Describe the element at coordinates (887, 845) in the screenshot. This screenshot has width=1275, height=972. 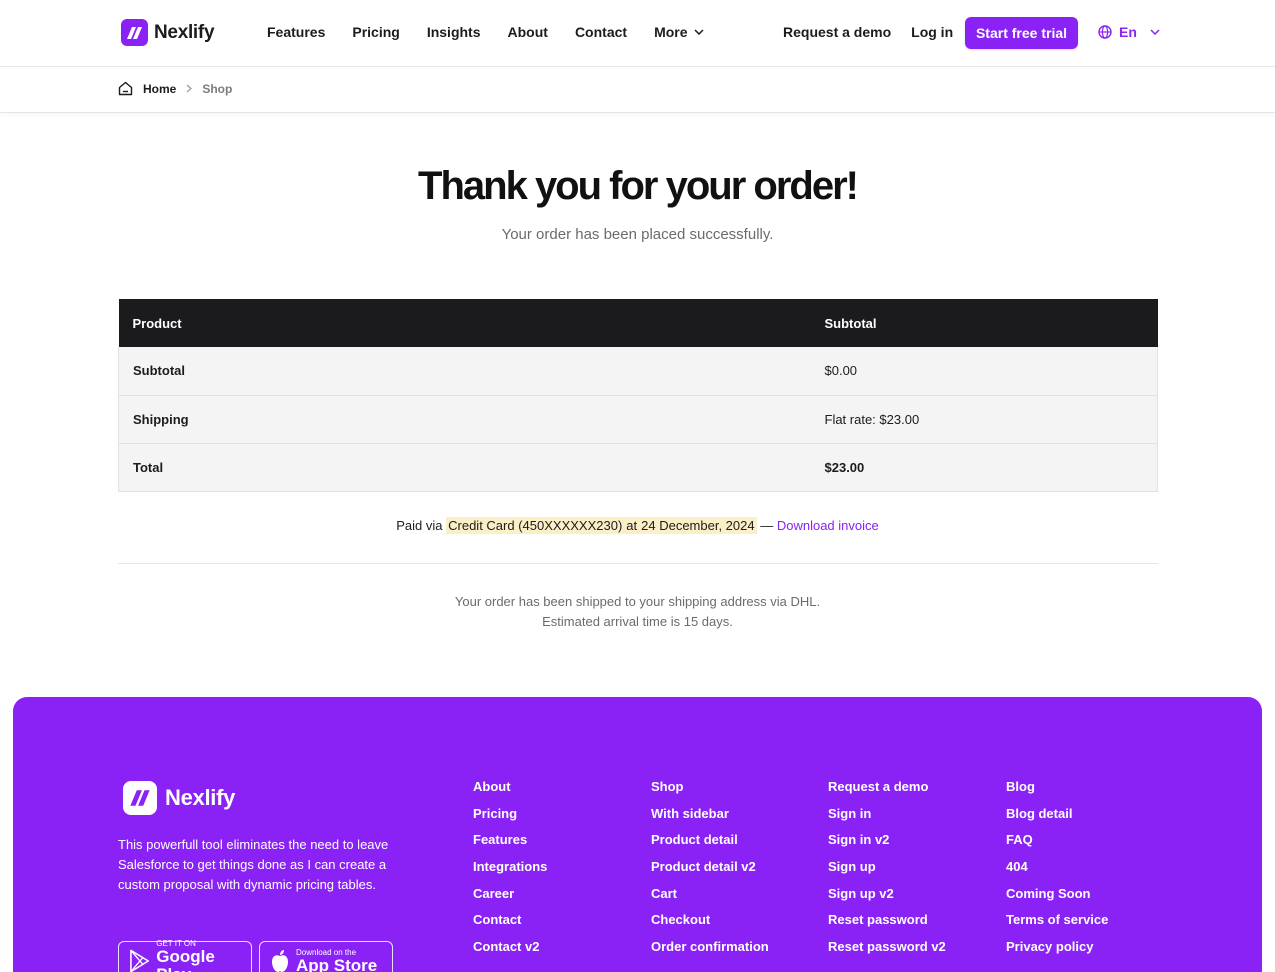
I see `footer-link: Sign in v2` at that location.